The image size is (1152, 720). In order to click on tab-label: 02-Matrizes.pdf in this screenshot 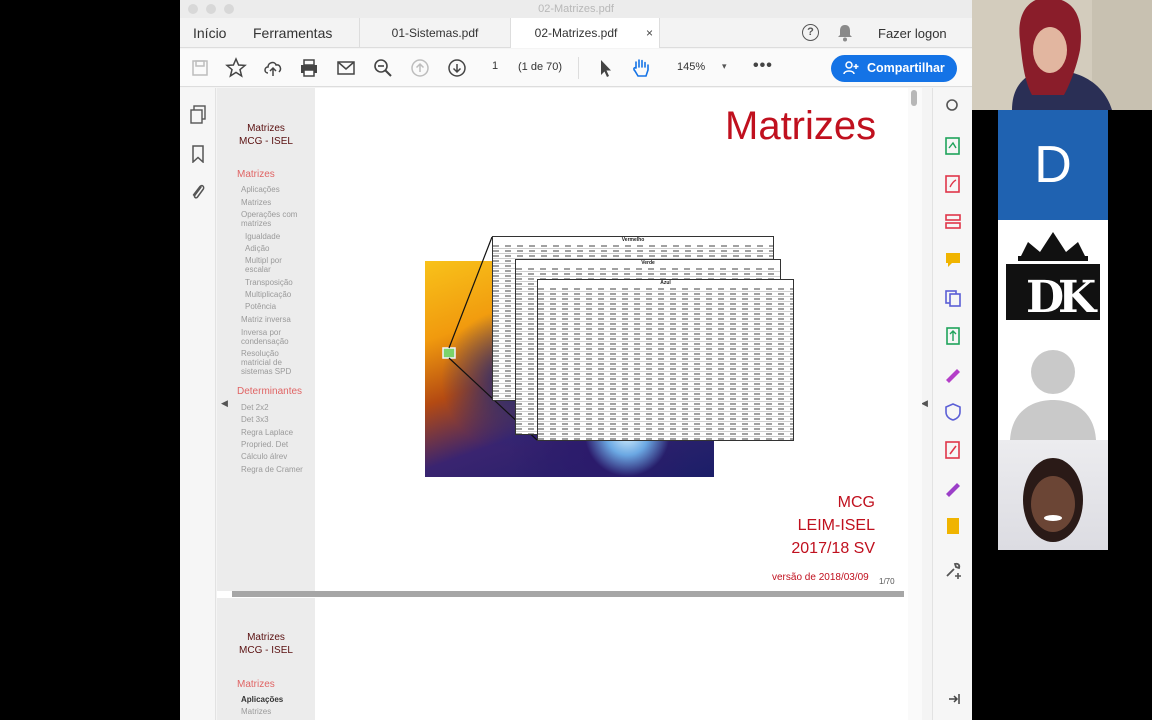, I will do `click(576, 33)`.